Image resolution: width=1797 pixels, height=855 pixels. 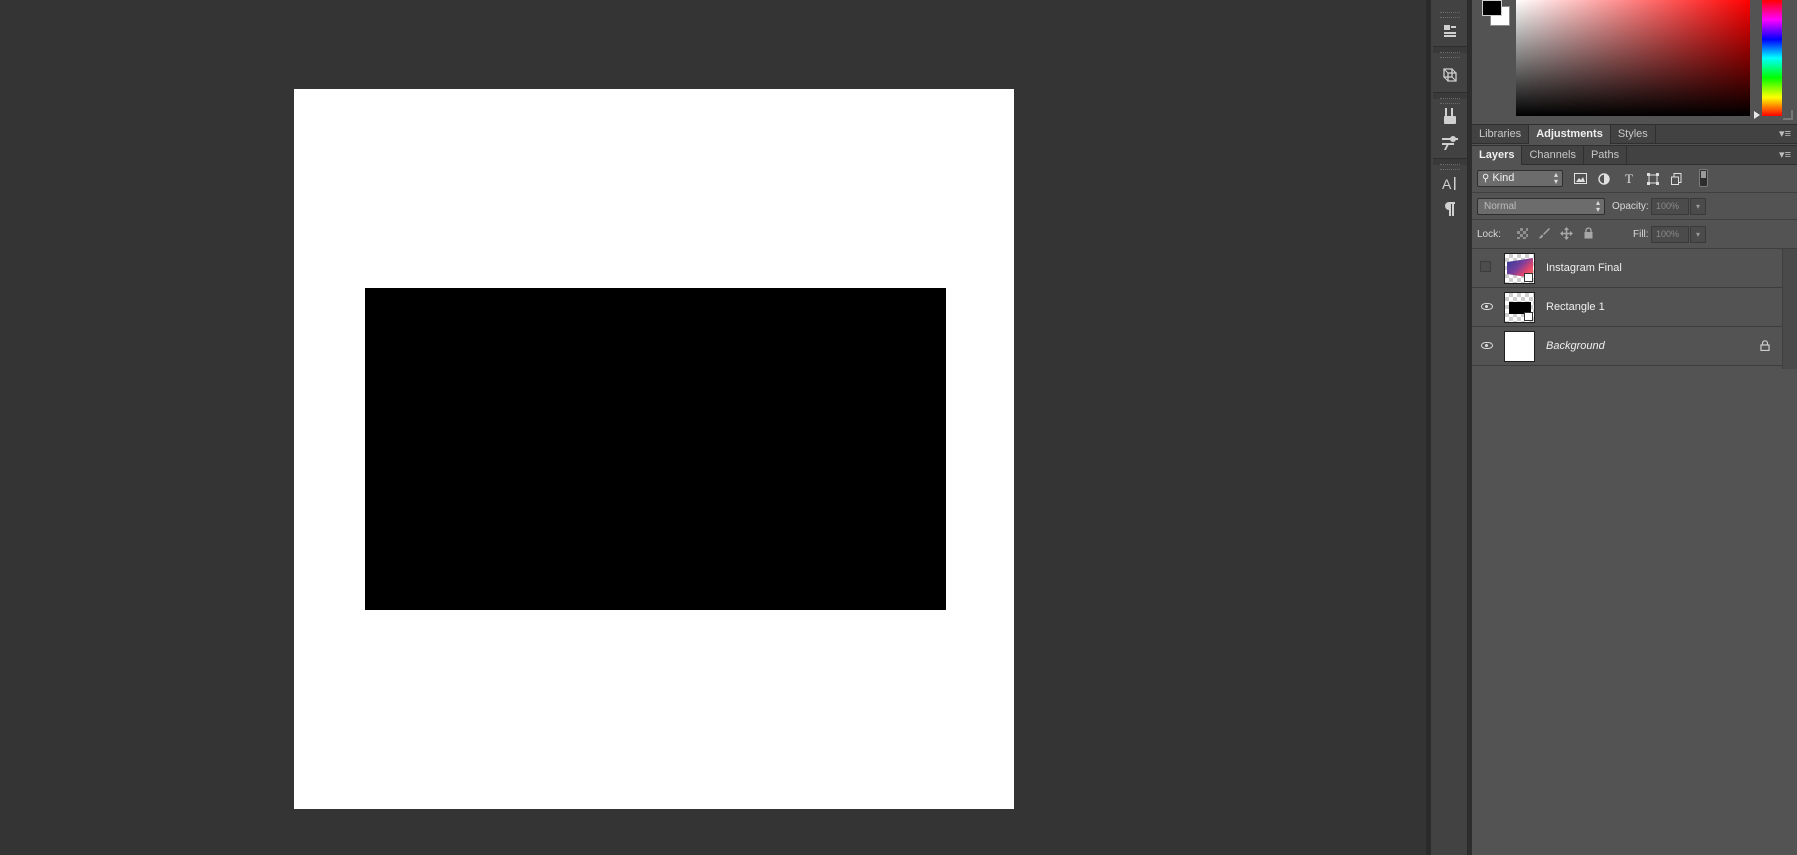 I want to click on layer-row-rectangle-1: Rectangle 1, so click(x=1627, y=307).